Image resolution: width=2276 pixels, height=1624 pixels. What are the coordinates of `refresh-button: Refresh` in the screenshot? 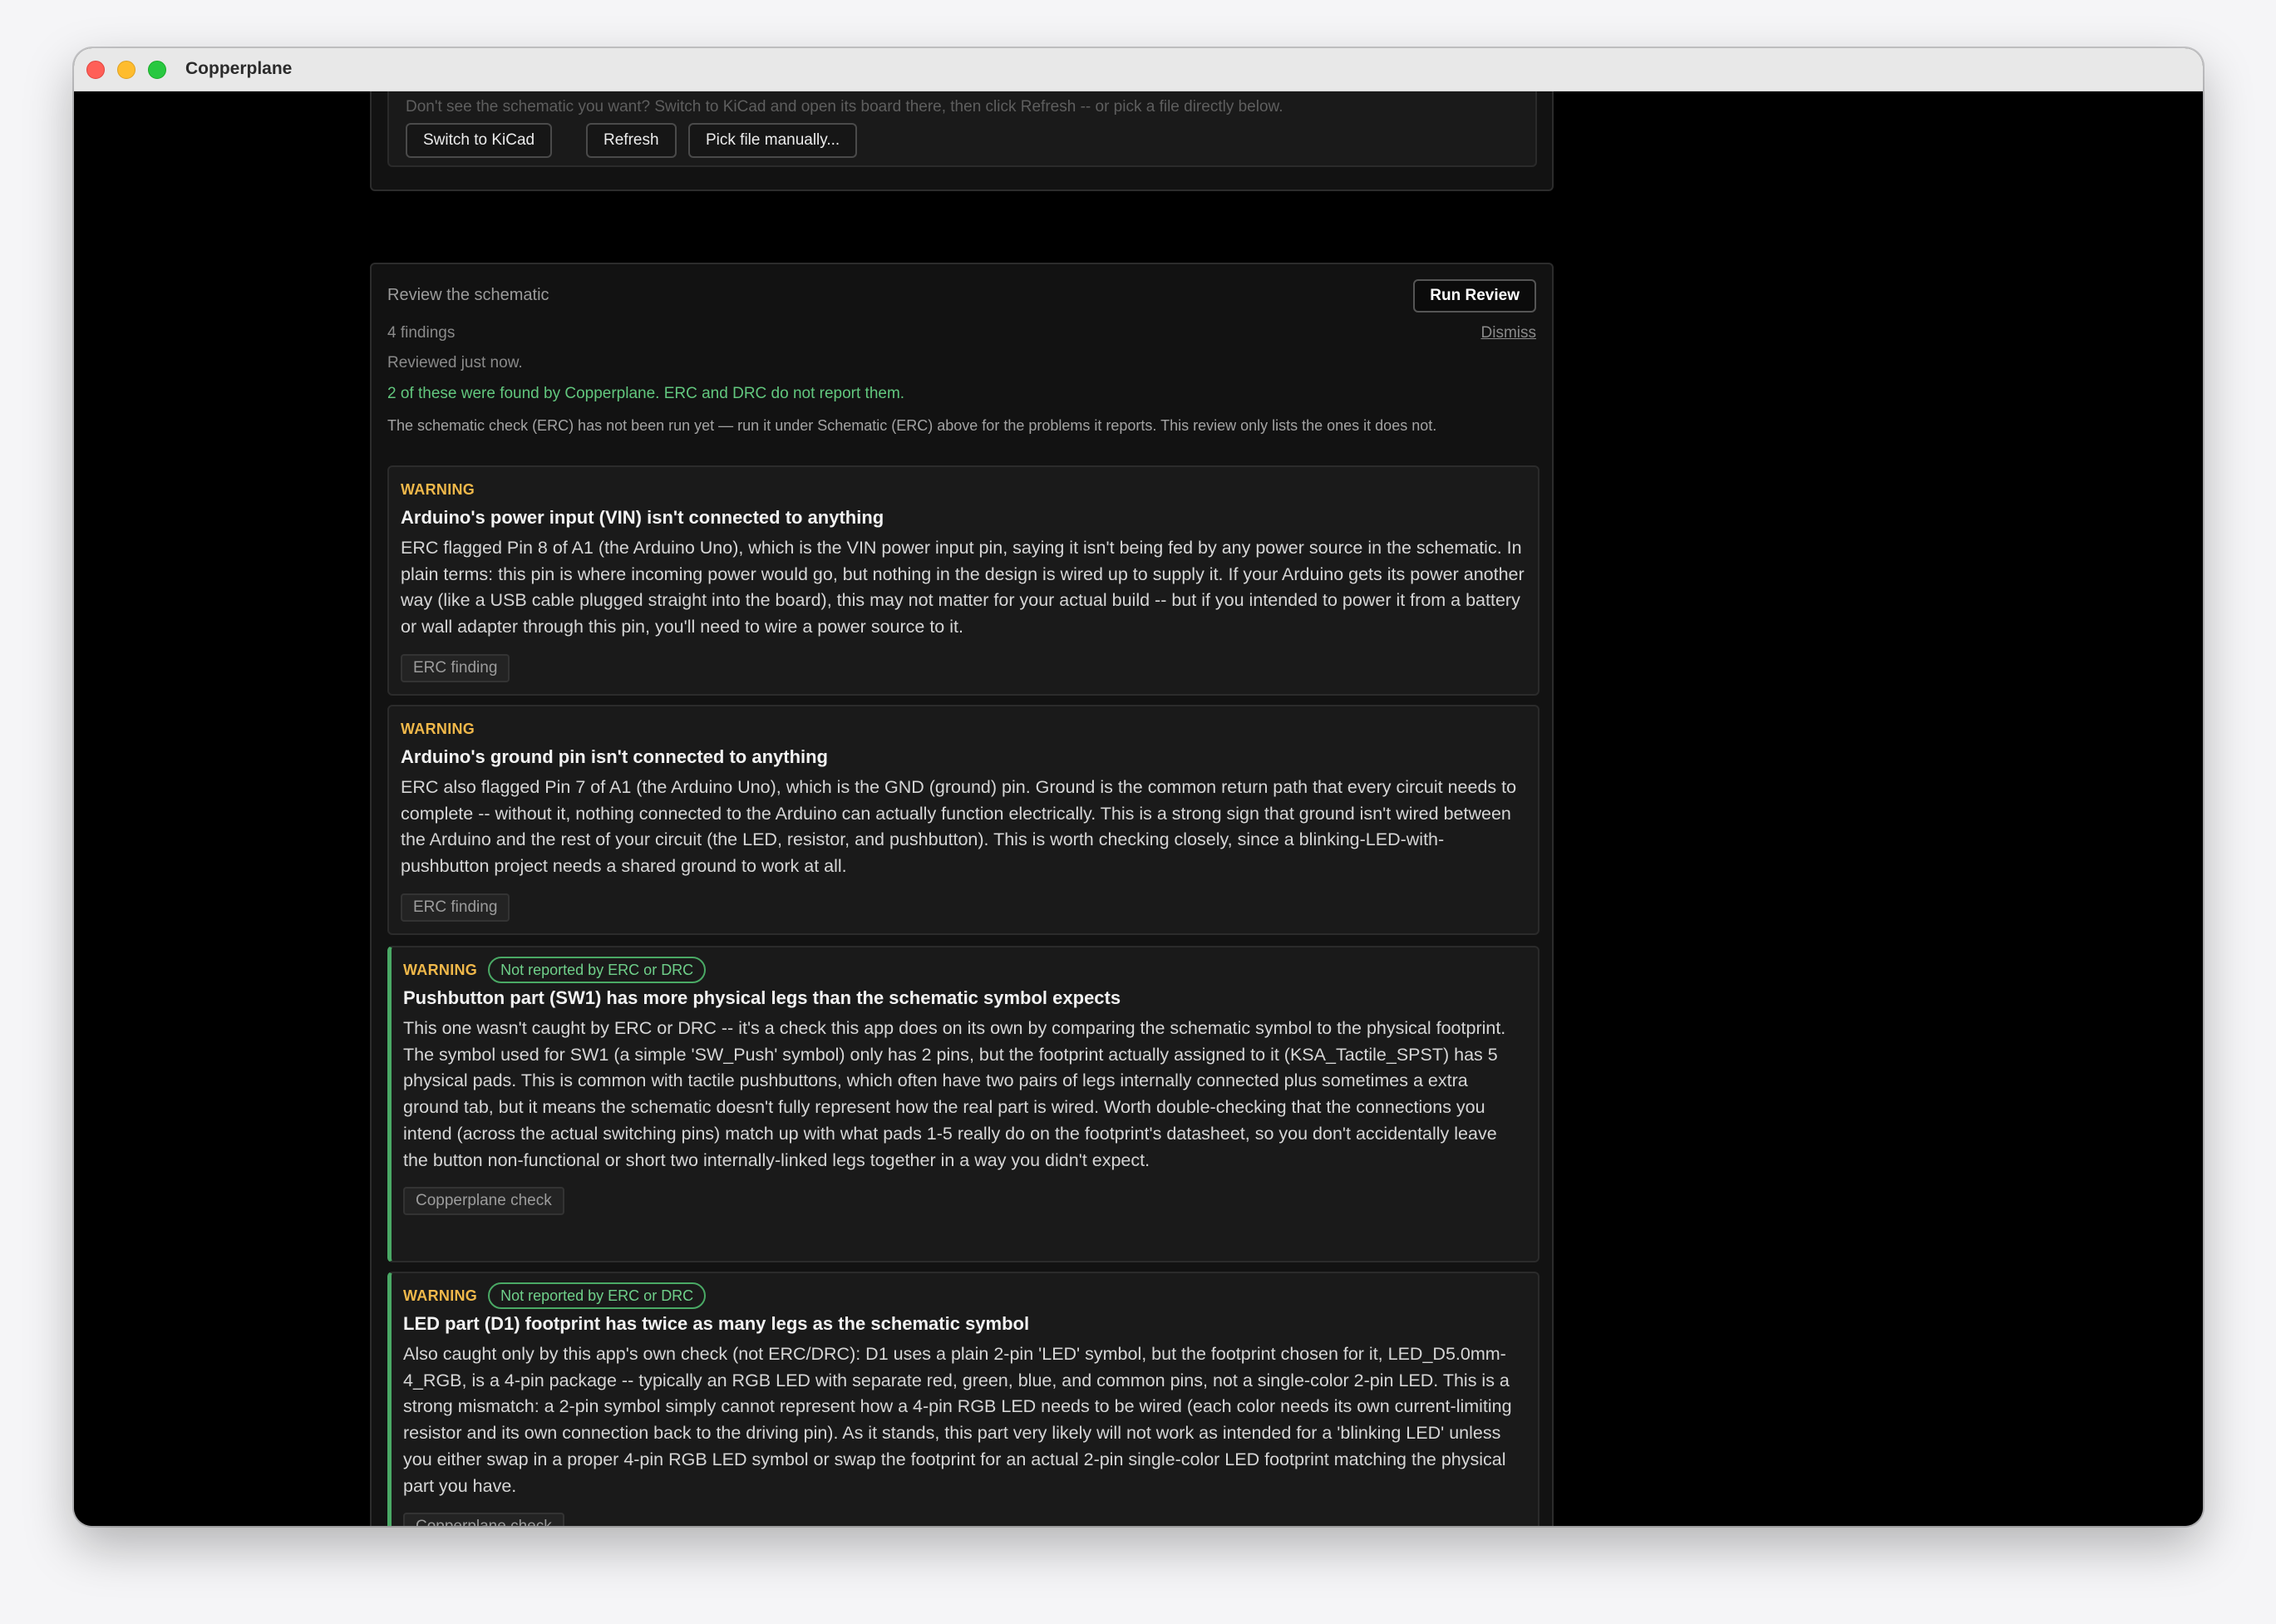 It's located at (631, 140).